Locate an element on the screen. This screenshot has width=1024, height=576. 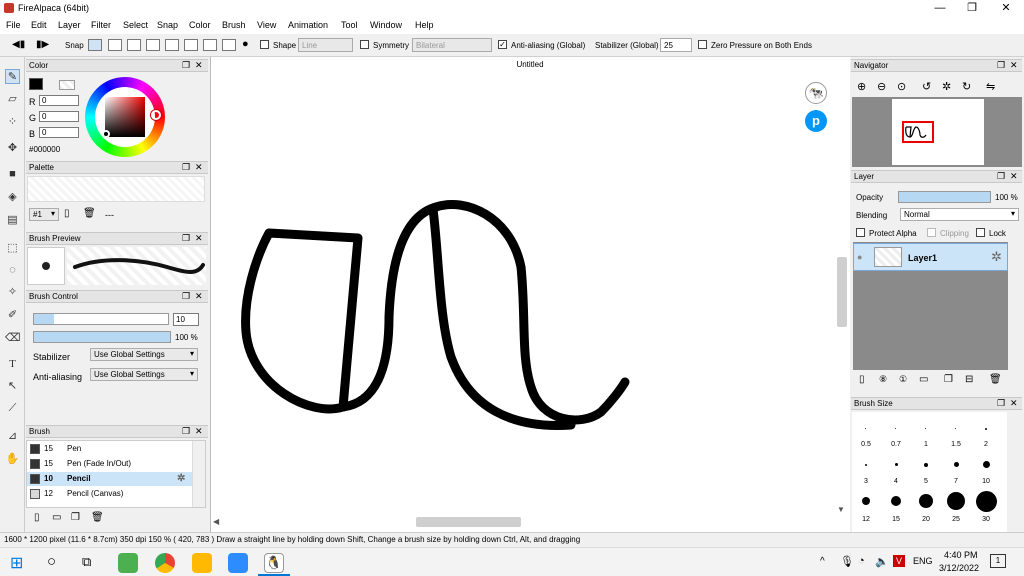
zoom-icon is located at coordinates (238, 563).